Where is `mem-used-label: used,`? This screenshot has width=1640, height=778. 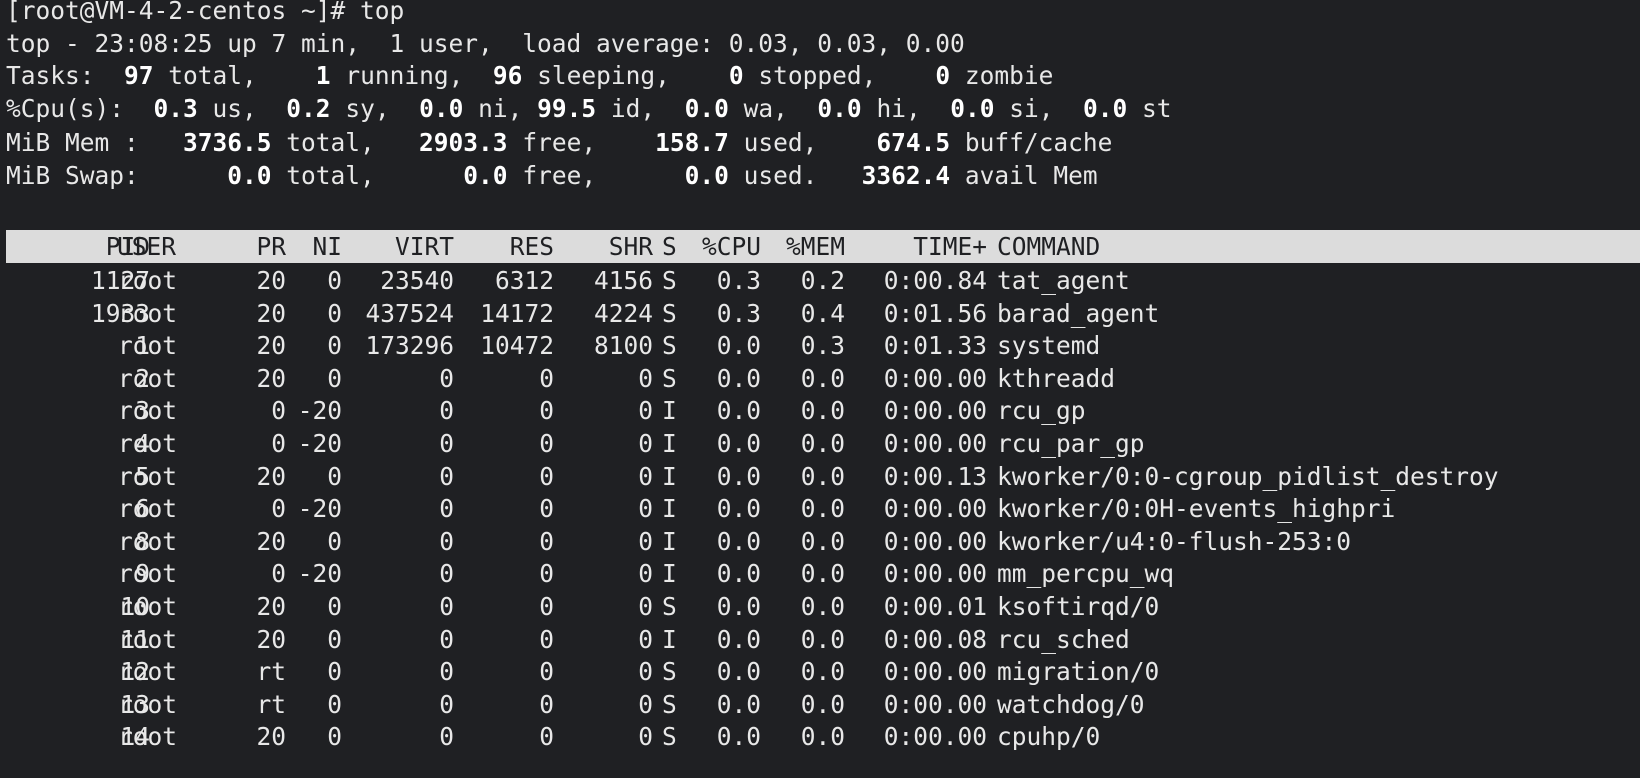 mem-used-label: used, is located at coordinates (802, 142).